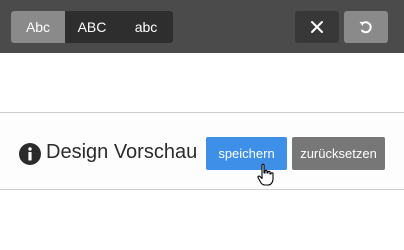 This screenshot has width=404, height=250. I want to click on text-case-toggle-group: Abc ABC abc, so click(92, 27).